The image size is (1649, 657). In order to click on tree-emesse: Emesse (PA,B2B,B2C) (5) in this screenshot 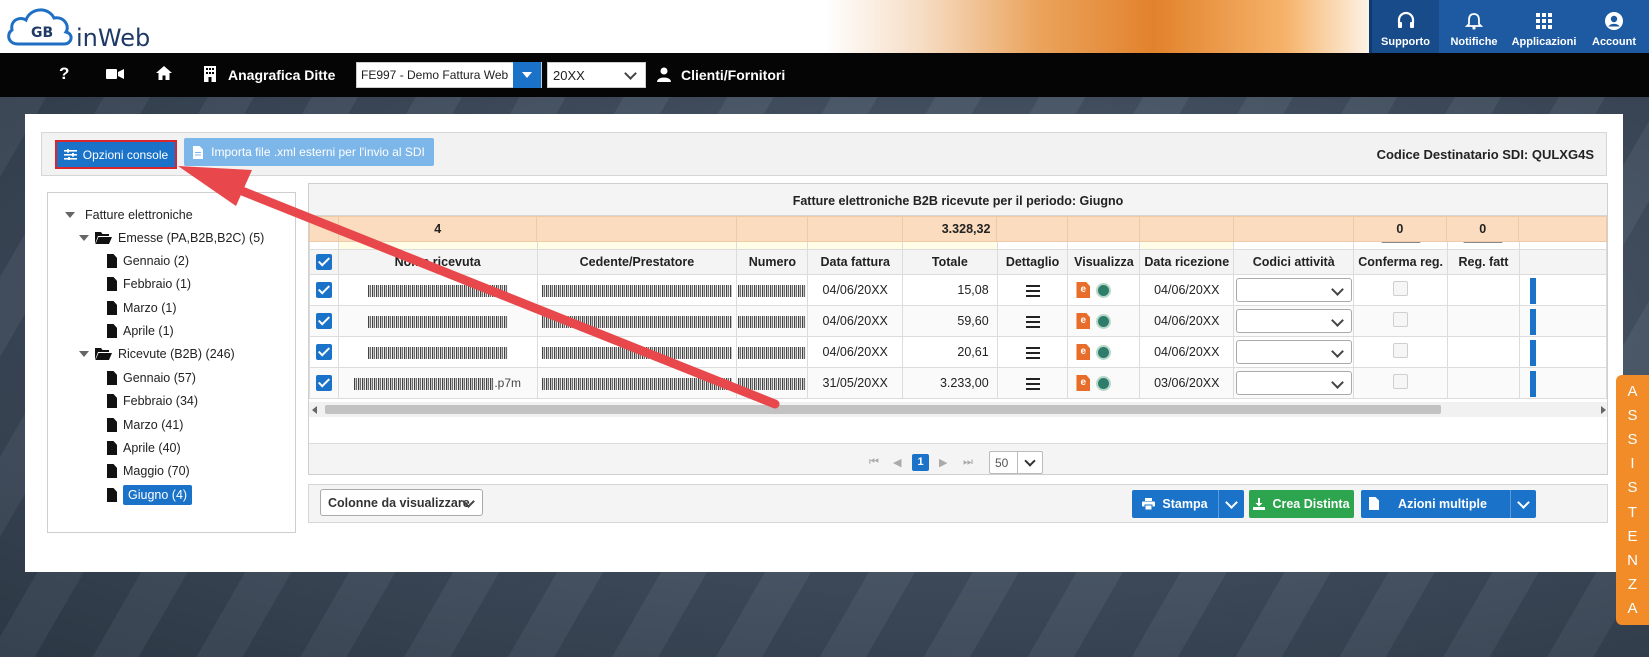, I will do `click(171, 238)`.